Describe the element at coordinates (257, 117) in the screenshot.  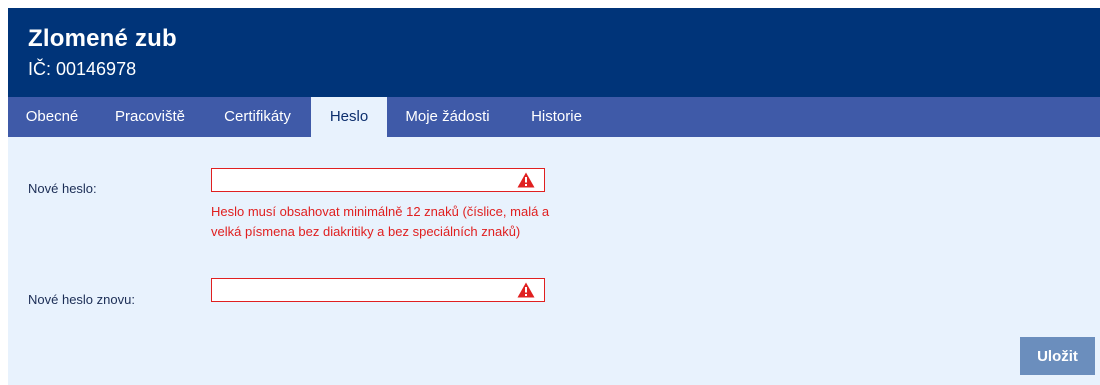
I see `tab-certifikaty: Certifikáty` at that location.